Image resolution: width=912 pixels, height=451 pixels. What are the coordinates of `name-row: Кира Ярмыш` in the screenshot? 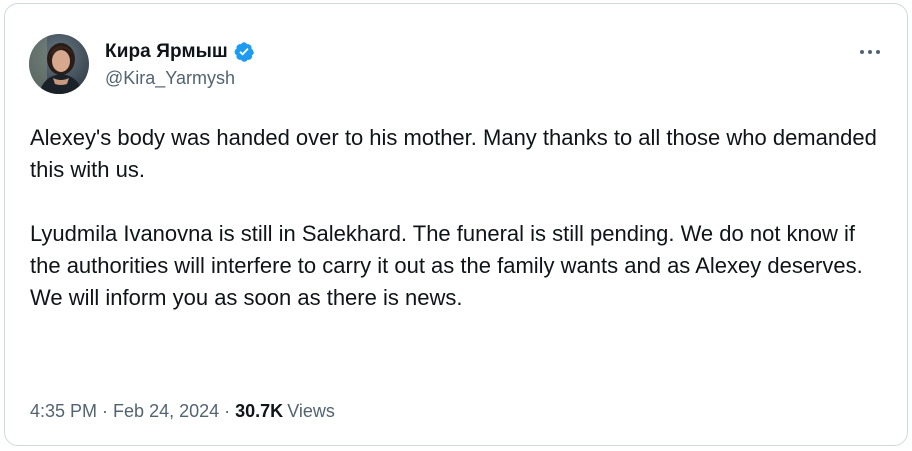 It's located at (180, 52).